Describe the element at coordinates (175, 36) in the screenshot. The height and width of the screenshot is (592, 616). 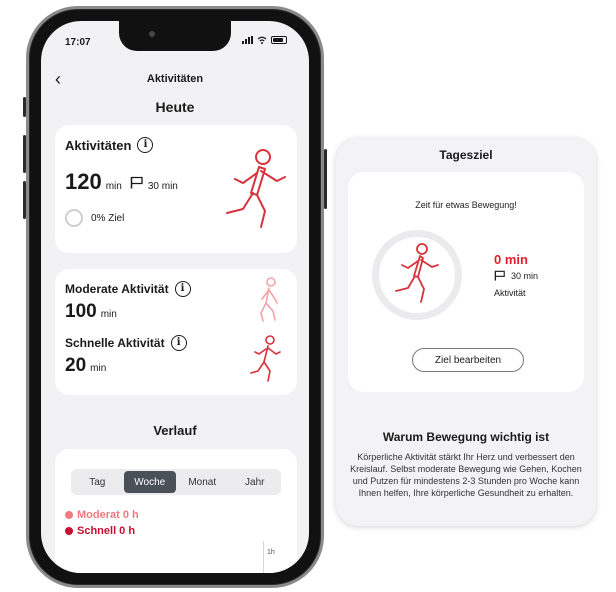
I see `notch` at that location.